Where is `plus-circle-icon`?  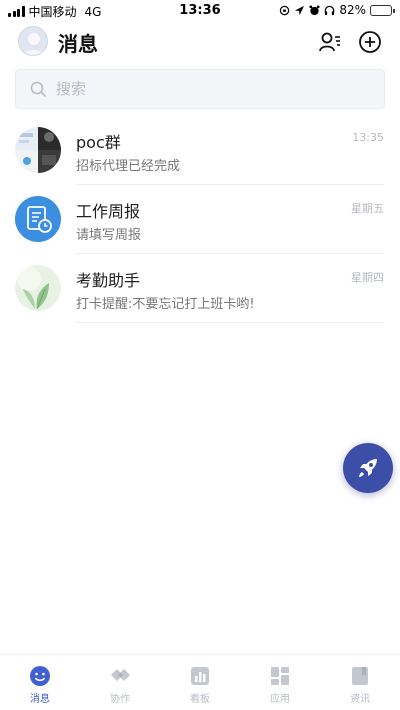 plus-circle-icon is located at coordinates (370, 42).